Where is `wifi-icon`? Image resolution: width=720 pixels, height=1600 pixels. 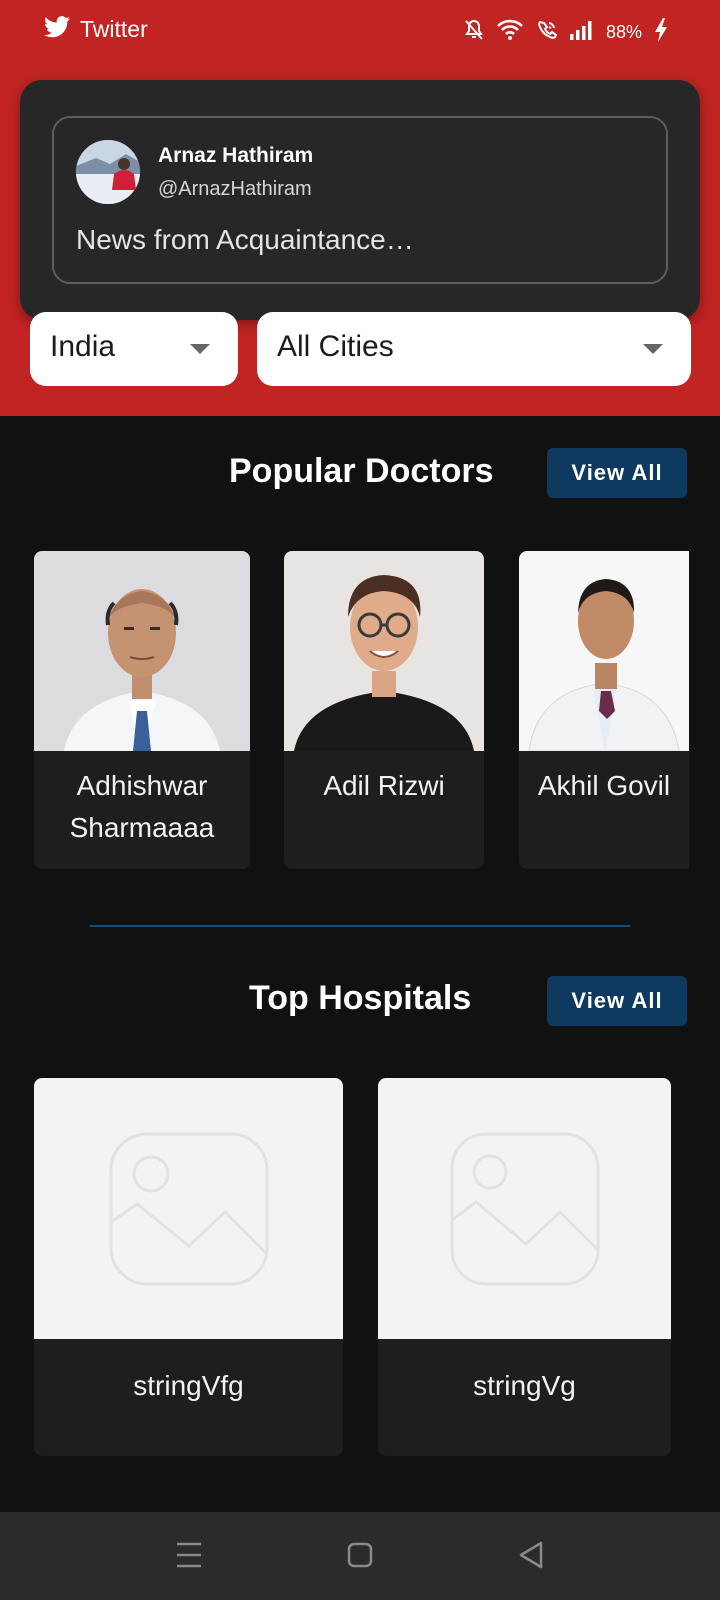
wifi-icon is located at coordinates (510, 32).